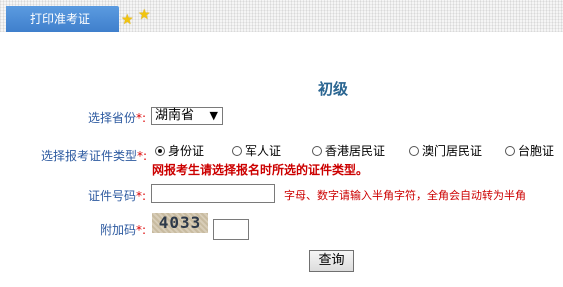 The height and width of the screenshot is (287, 563). Describe the element at coordinates (118, 230) in the screenshot. I see `captcha-label-text: 附加码` at that location.